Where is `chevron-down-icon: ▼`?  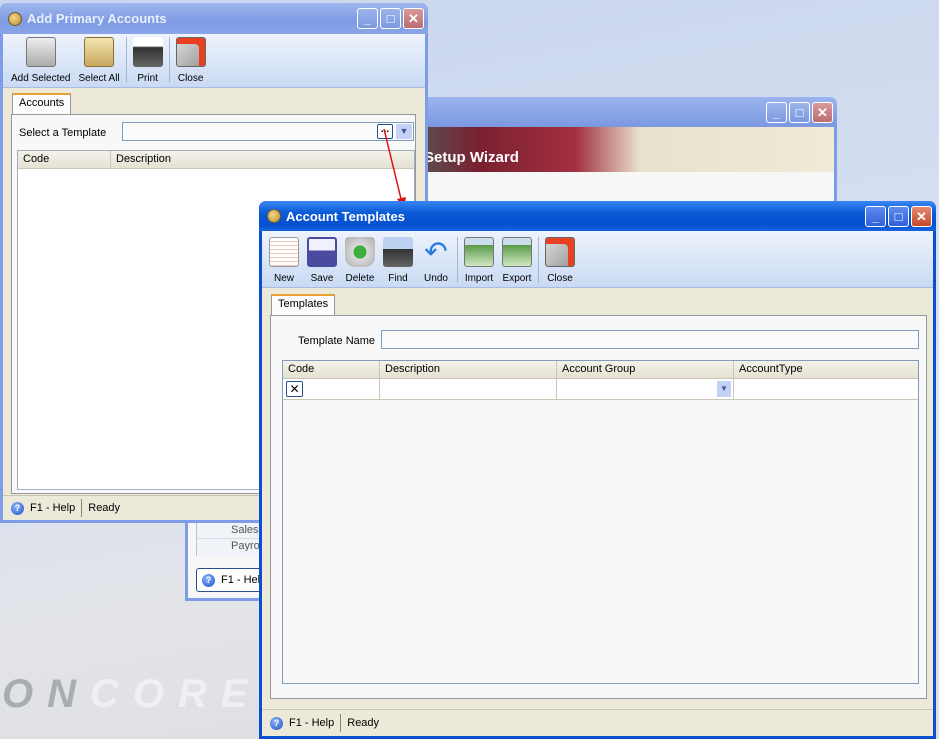
chevron-down-icon: ▼ is located at coordinates (724, 389).